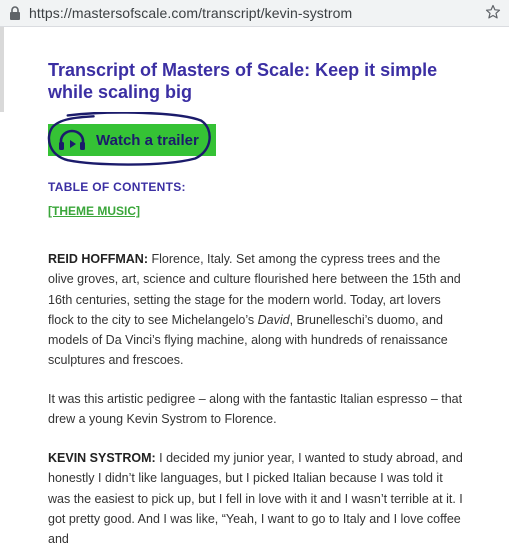  Describe the element at coordinates (147, 140) in the screenshot. I see `watch-trailer-label: Watch a trailer` at that location.